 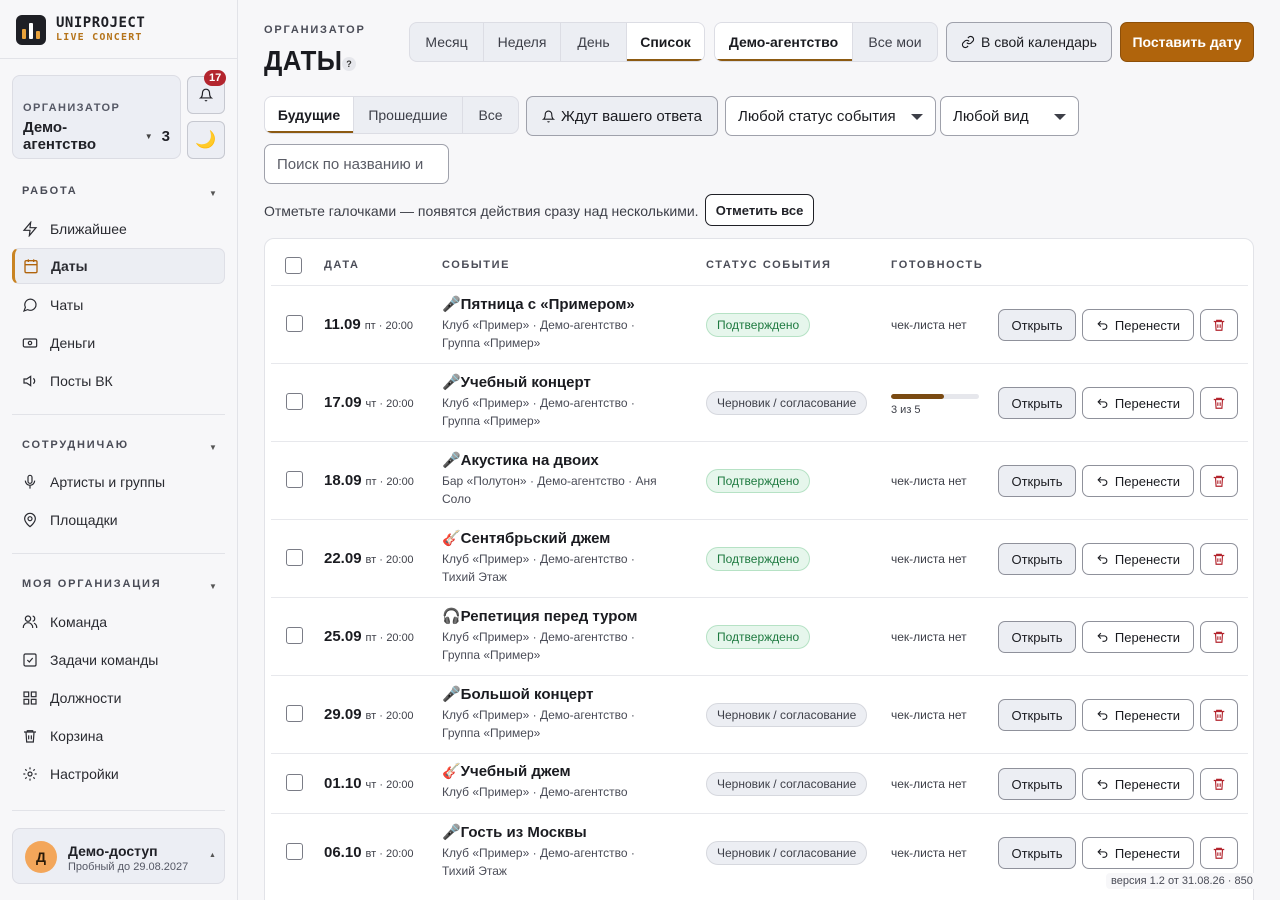 I want to click on nav-dates: Даты, so click(x=118, y=266).